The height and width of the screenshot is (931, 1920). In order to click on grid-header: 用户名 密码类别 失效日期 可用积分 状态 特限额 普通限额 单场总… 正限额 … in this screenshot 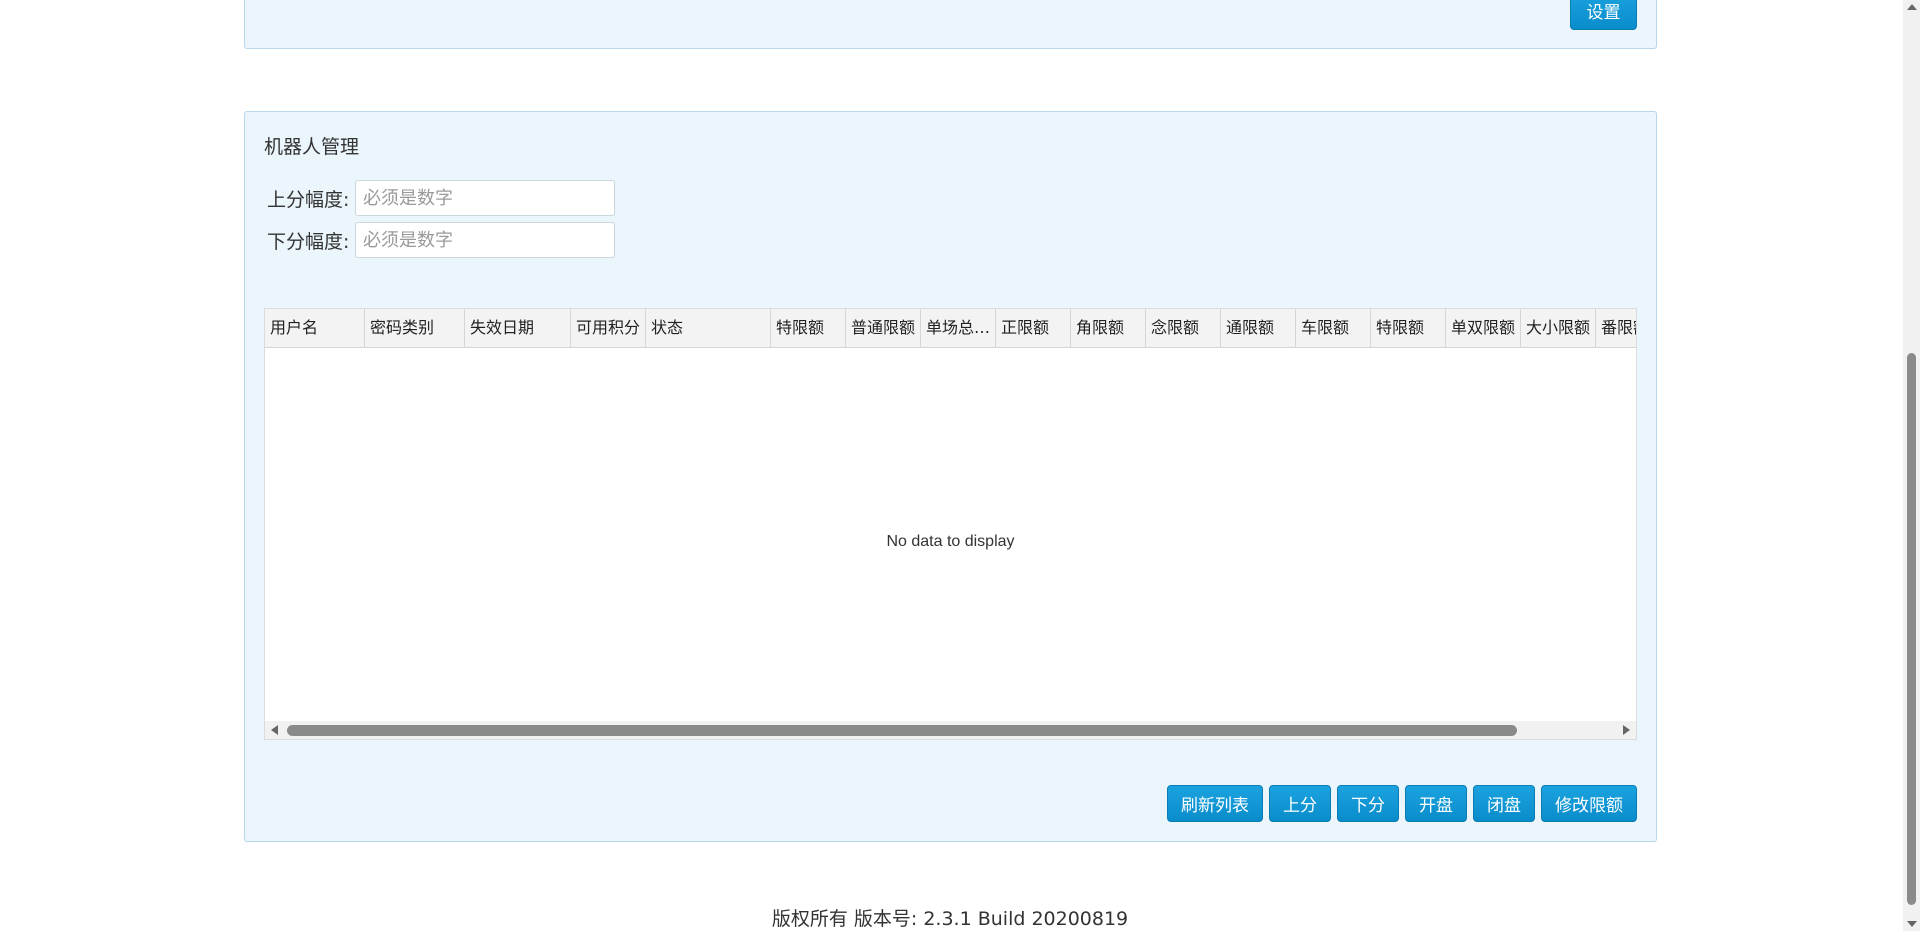, I will do `click(950, 328)`.